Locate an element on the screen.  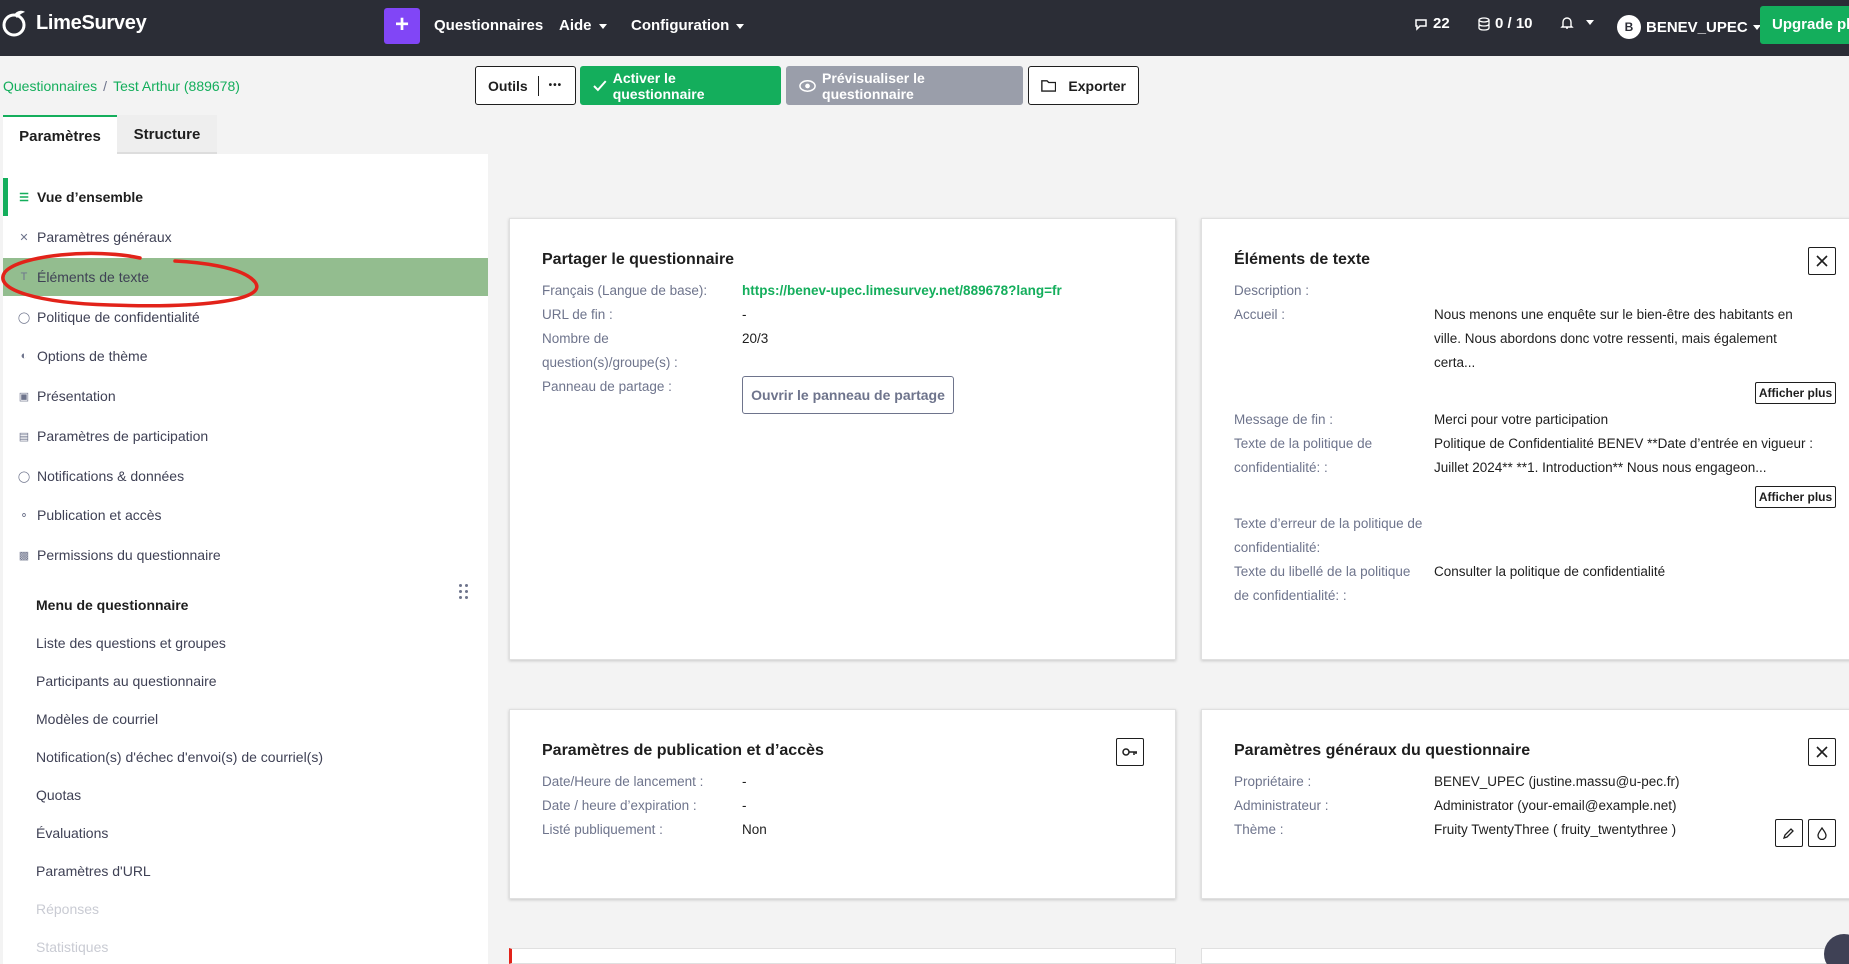
breadcrumb-root: Questionnaires is located at coordinates (50, 86).